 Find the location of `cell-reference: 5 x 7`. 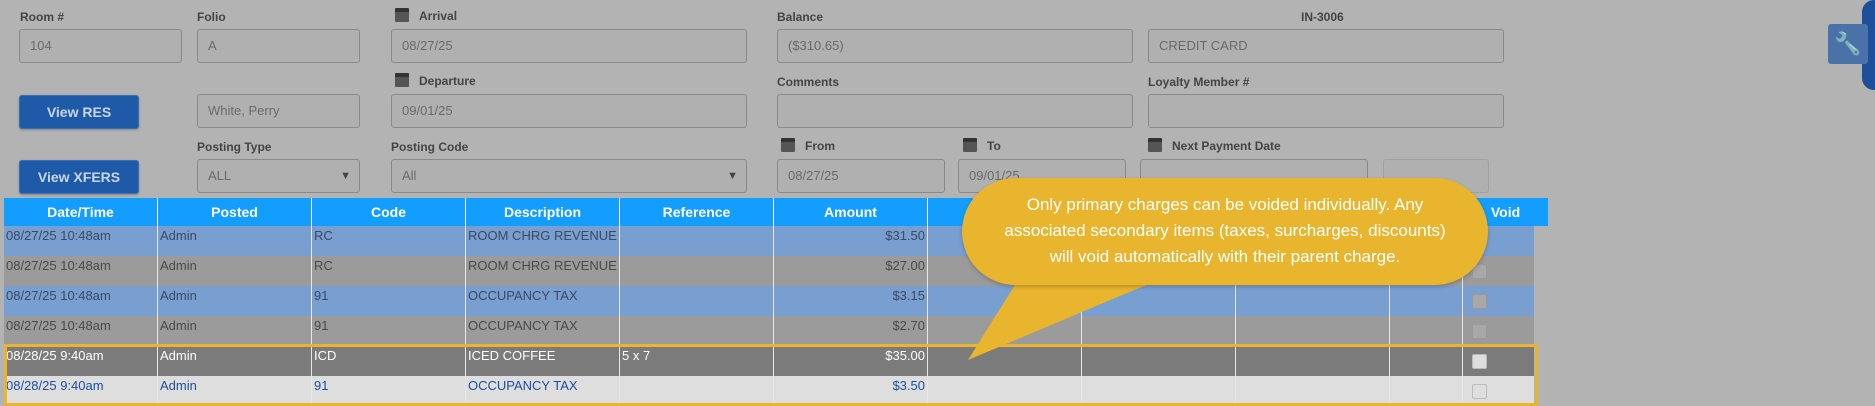

cell-reference: 5 x 7 is located at coordinates (697, 361).